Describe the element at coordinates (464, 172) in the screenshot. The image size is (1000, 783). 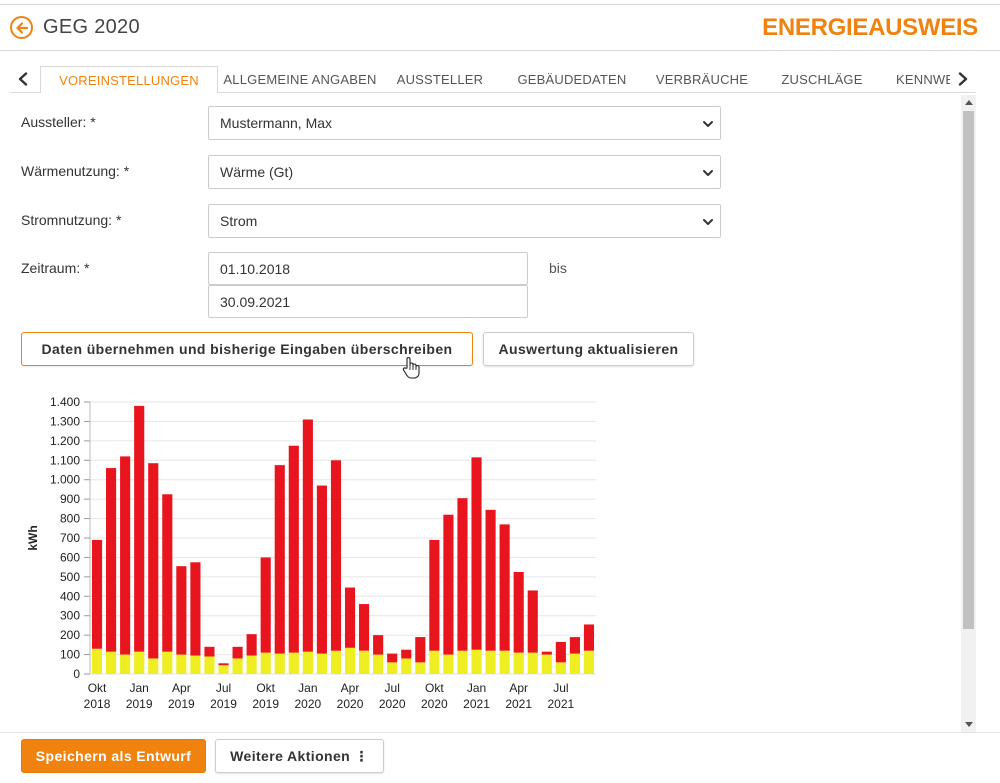
I see `waermenutzung-select: Wärme (Gt)` at that location.